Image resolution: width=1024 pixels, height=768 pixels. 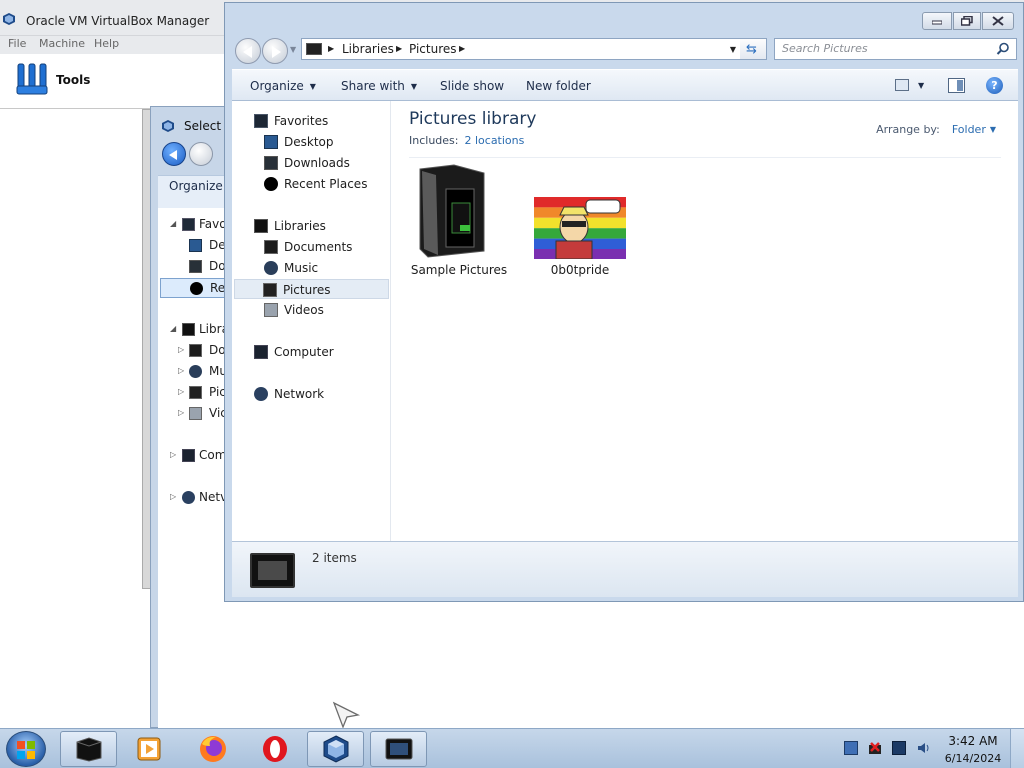 I want to click on taskbar: 3:42 AM 6/14/2024, so click(x=512, y=748).